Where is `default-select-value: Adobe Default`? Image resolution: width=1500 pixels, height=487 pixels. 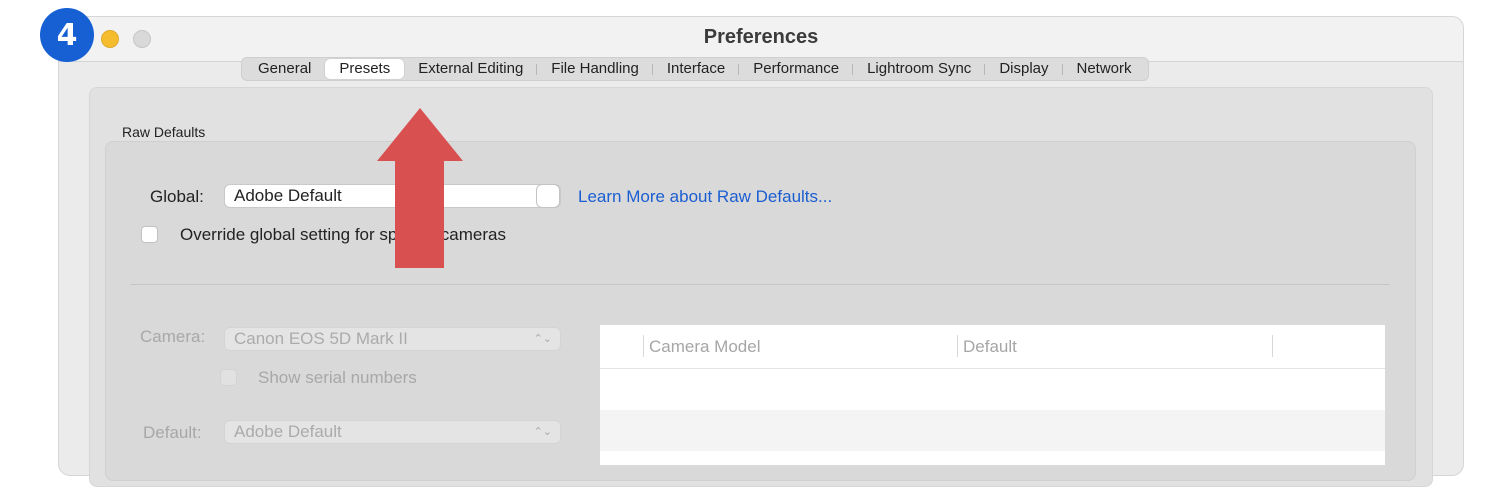
default-select-value: Adobe Default is located at coordinates (288, 431).